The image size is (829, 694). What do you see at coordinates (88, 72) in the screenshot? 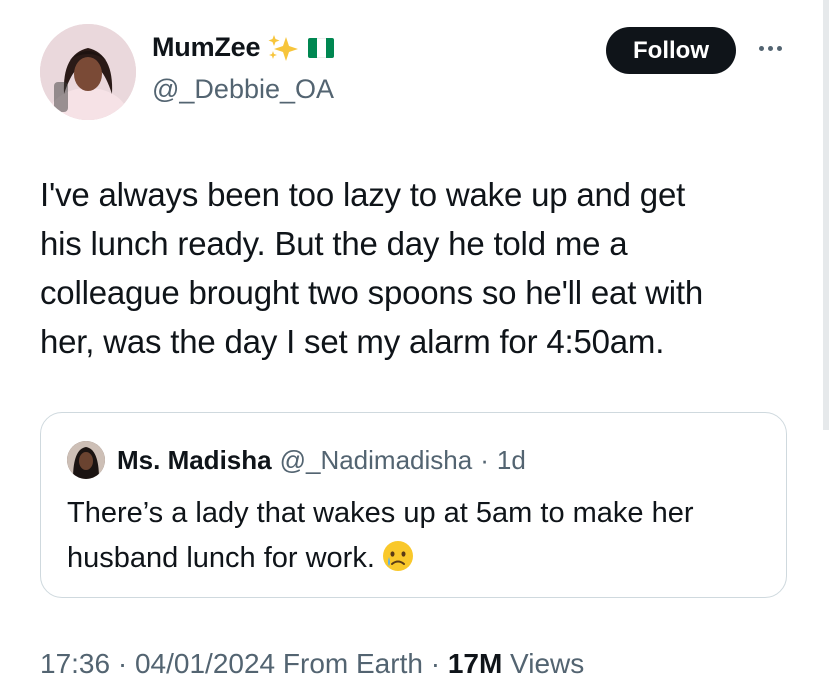
I see `author-avatar` at bounding box center [88, 72].